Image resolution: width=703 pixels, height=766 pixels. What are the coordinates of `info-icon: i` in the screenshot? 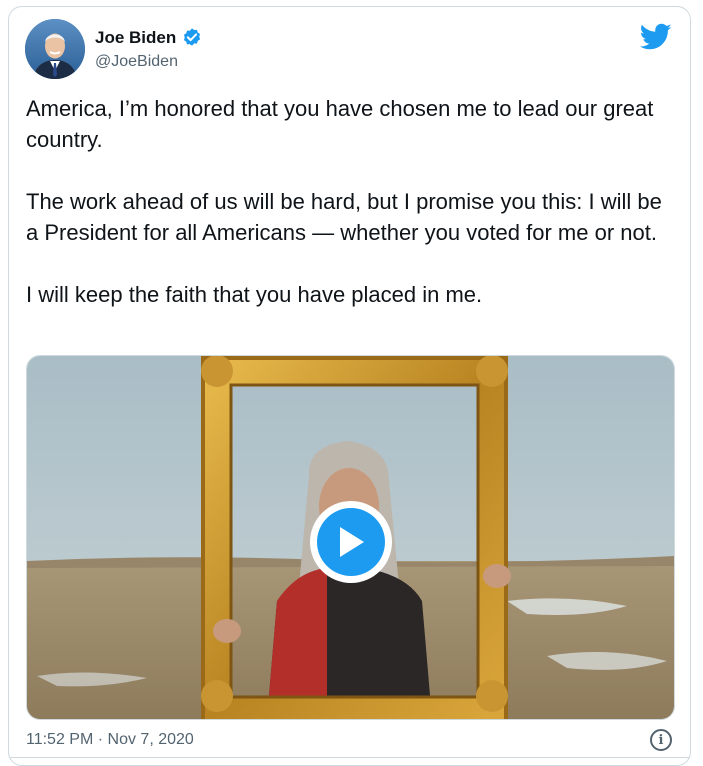 It's located at (661, 740).